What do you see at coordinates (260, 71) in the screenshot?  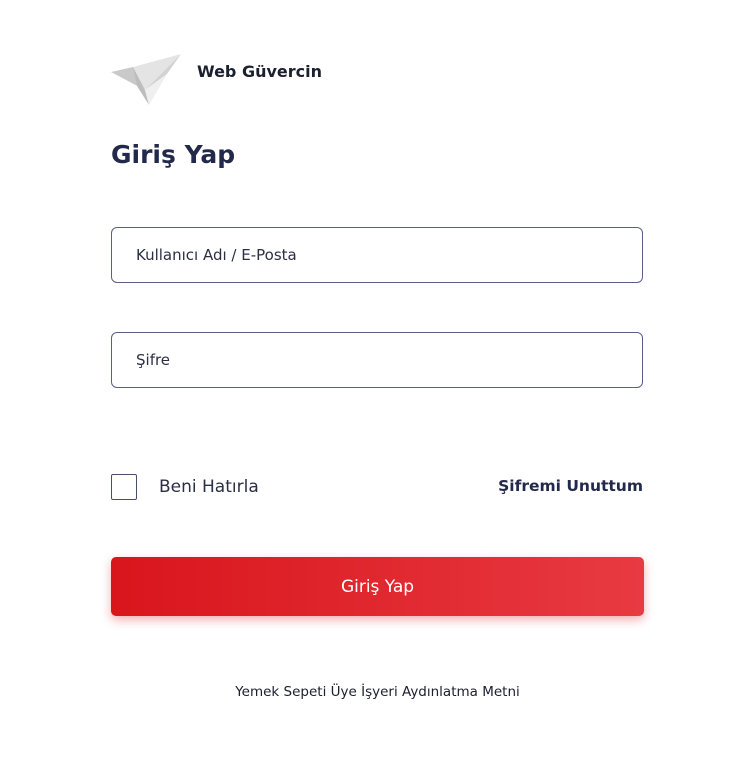 I see `brand-name: Web Güvercin` at bounding box center [260, 71].